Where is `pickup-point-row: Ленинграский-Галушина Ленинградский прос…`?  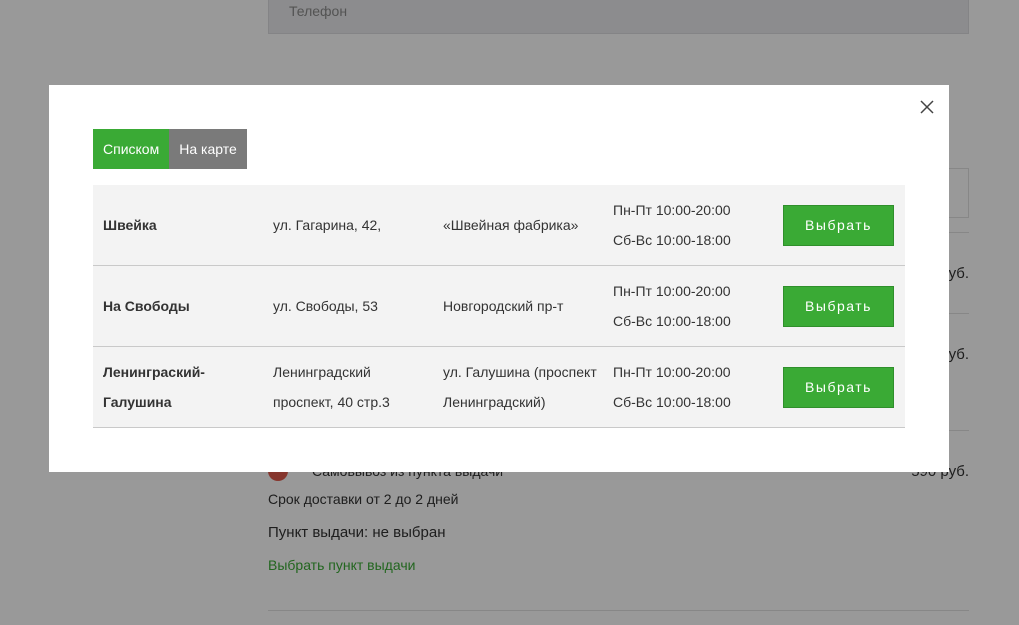
pickup-point-row: Ленинграский-Галушина Ленинградский прос… is located at coordinates (499, 387).